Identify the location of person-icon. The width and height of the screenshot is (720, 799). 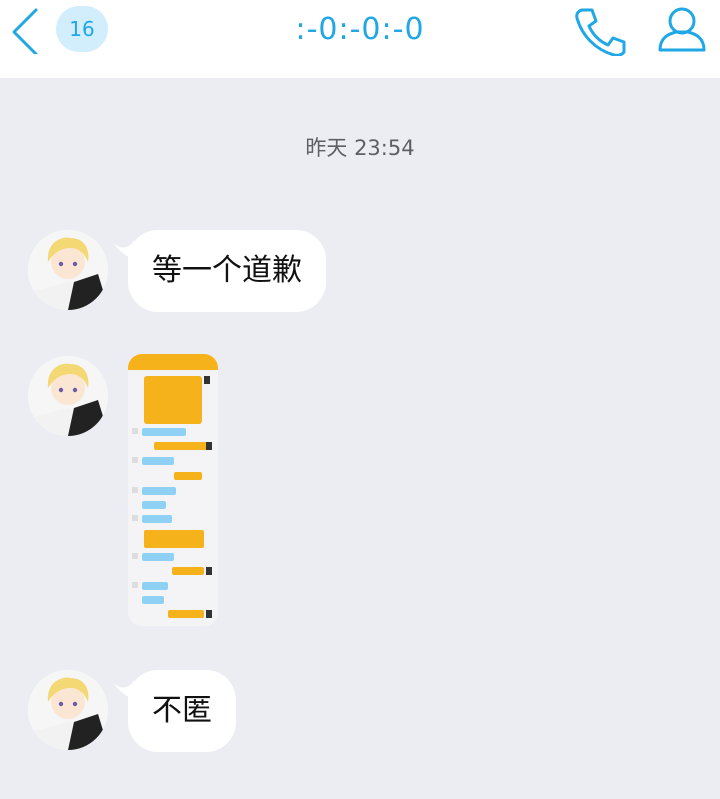
(682, 29).